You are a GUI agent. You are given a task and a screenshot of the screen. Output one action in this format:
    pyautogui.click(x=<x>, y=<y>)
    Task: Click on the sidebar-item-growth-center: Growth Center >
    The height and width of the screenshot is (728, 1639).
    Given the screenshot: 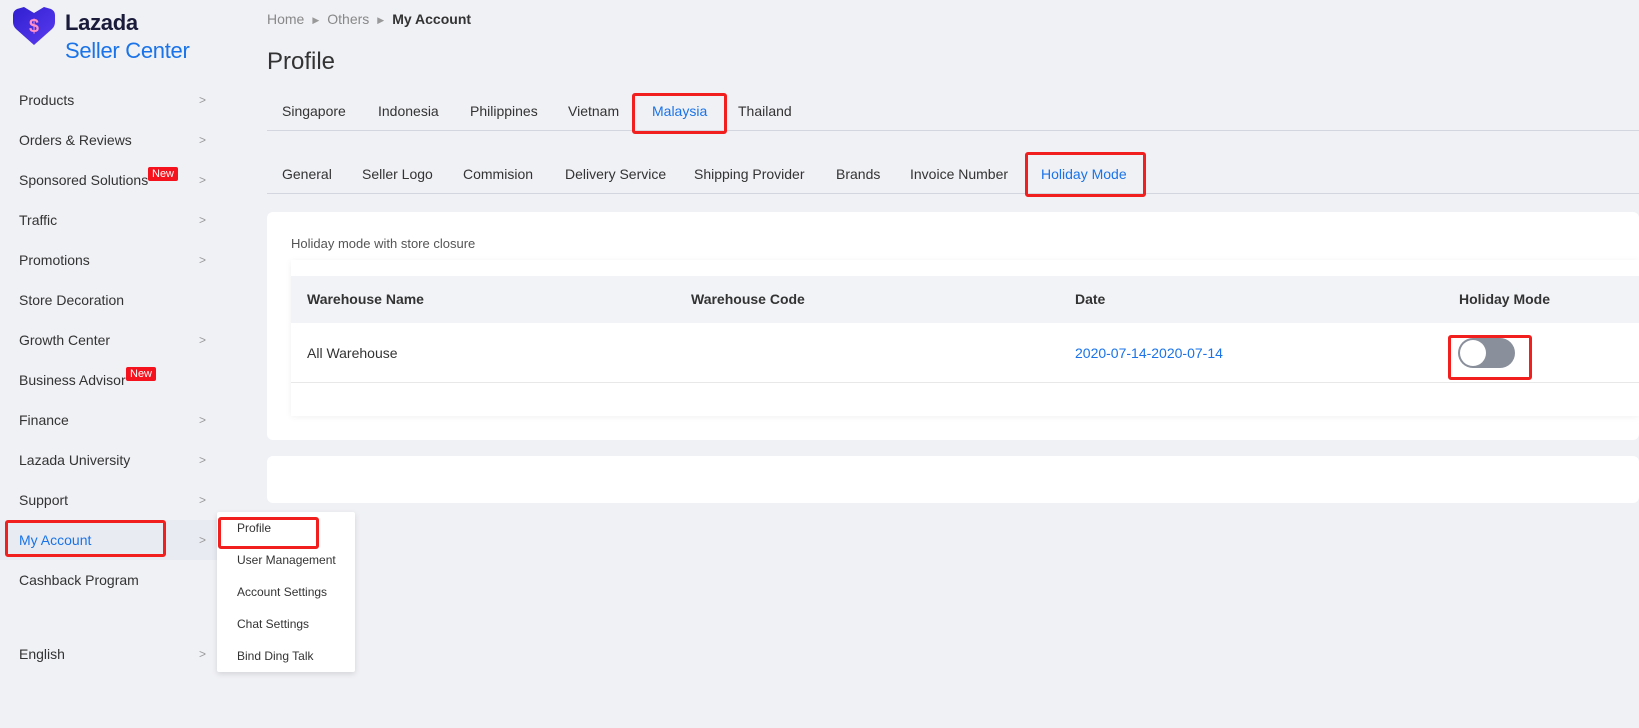 What is the action you would take?
    pyautogui.click(x=110, y=340)
    